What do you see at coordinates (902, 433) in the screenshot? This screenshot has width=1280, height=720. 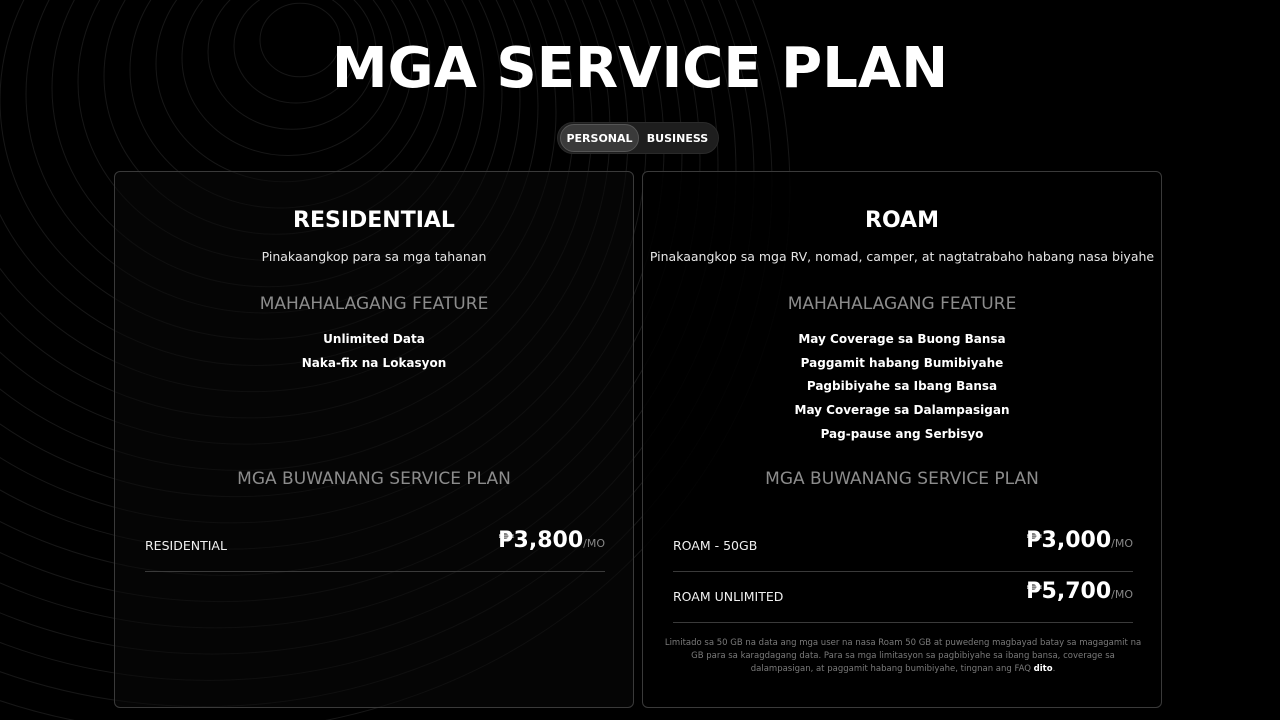 I see `feature-item: Pag-pause ang Serbisyo` at bounding box center [902, 433].